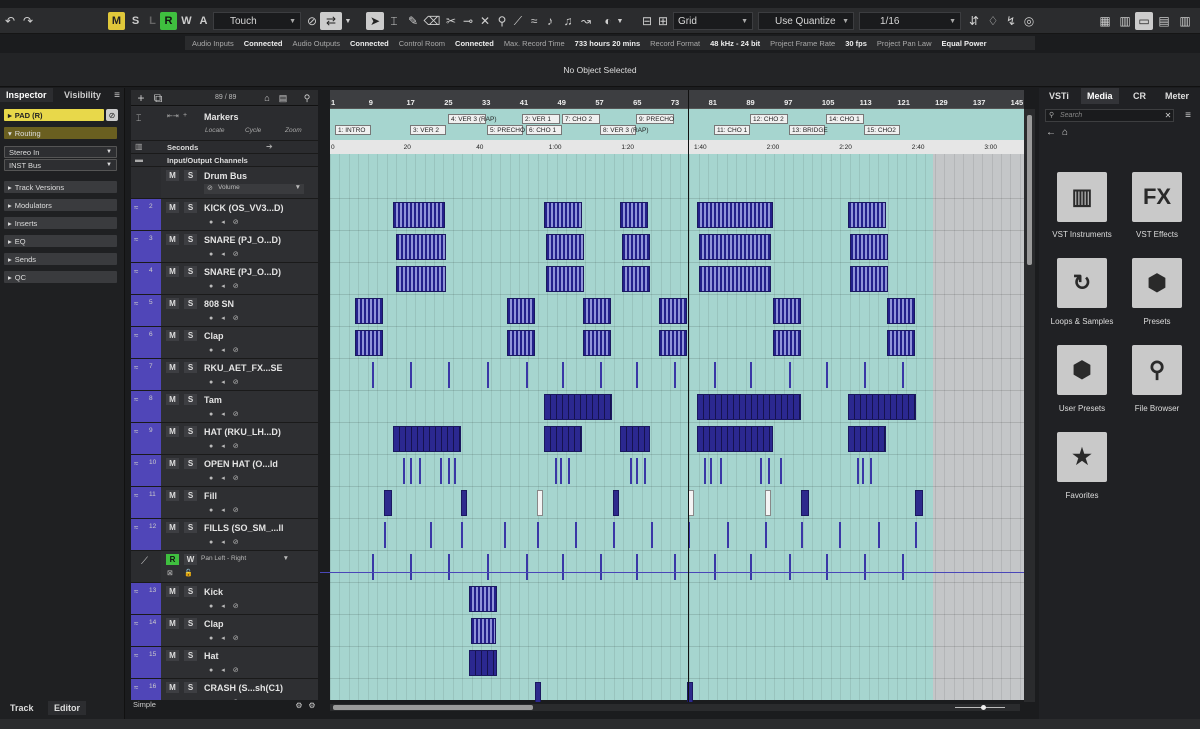 The height and width of the screenshot is (729, 1200). I want to click on track-row: M S Drum Bus Volume ▼ ⊘, so click(224, 183).